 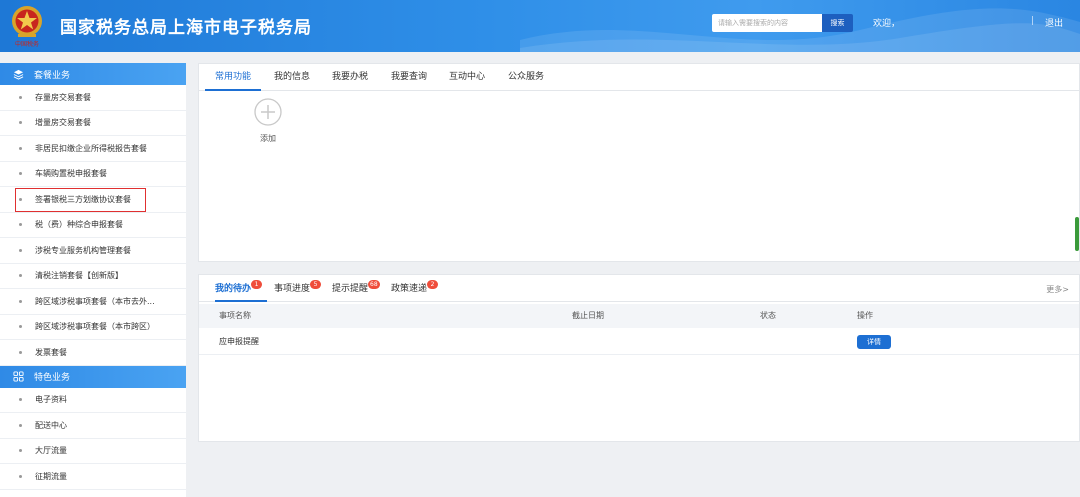 I want to click on tab-progress: 事项进度 5, so click(x=300, y=288).